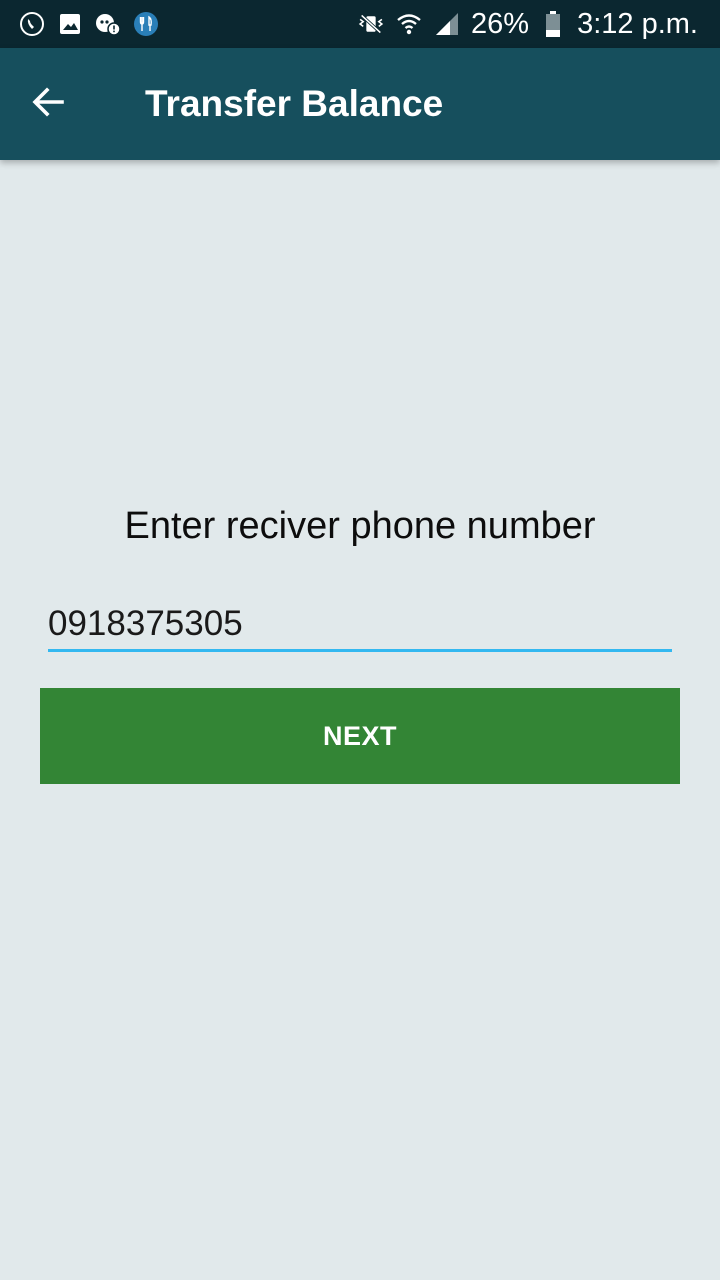 Image resolution: width=720 pixels, height=1280 pixels. I want to click on battery-icon, so click(553, 24).